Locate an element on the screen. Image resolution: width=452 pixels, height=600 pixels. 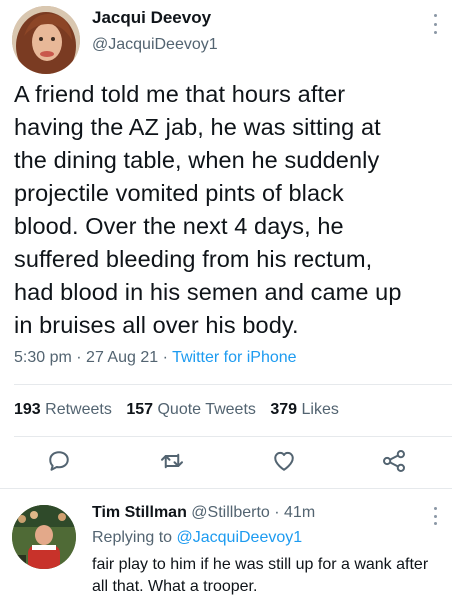
replying-mention: @JacquiDeevoy1 is located at coordinates (240, 537).